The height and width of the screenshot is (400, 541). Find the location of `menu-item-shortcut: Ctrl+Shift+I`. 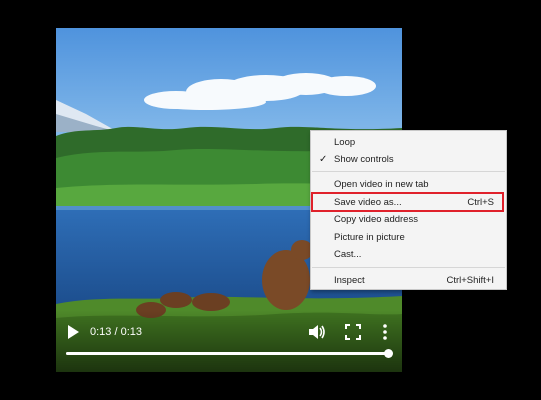

menu-item-shortcut: Ctrl+Shift+I is located at coordinates (470, 280).